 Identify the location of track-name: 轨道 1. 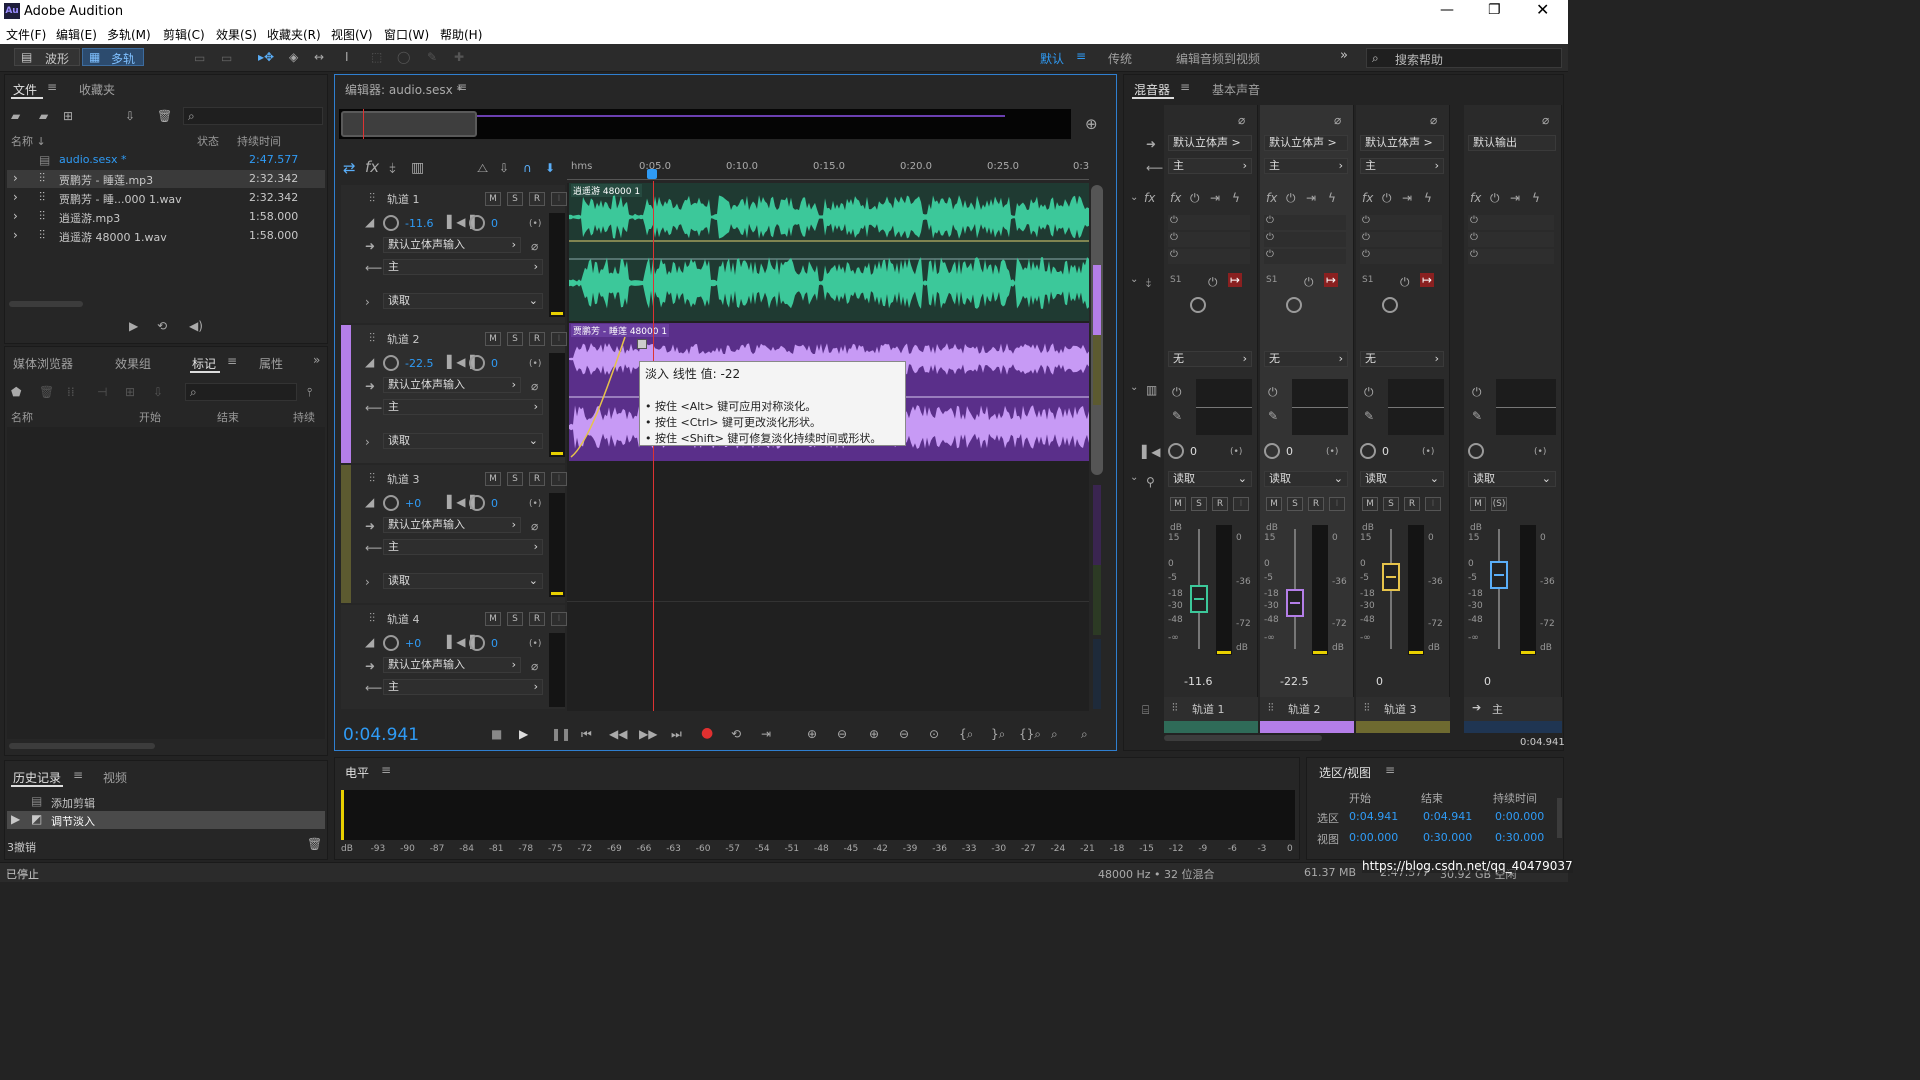
(403, 199).